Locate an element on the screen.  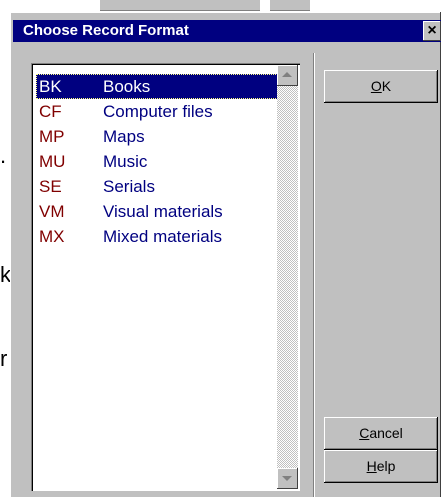
record-format-label: Serials is located at coordinates (129, 186).